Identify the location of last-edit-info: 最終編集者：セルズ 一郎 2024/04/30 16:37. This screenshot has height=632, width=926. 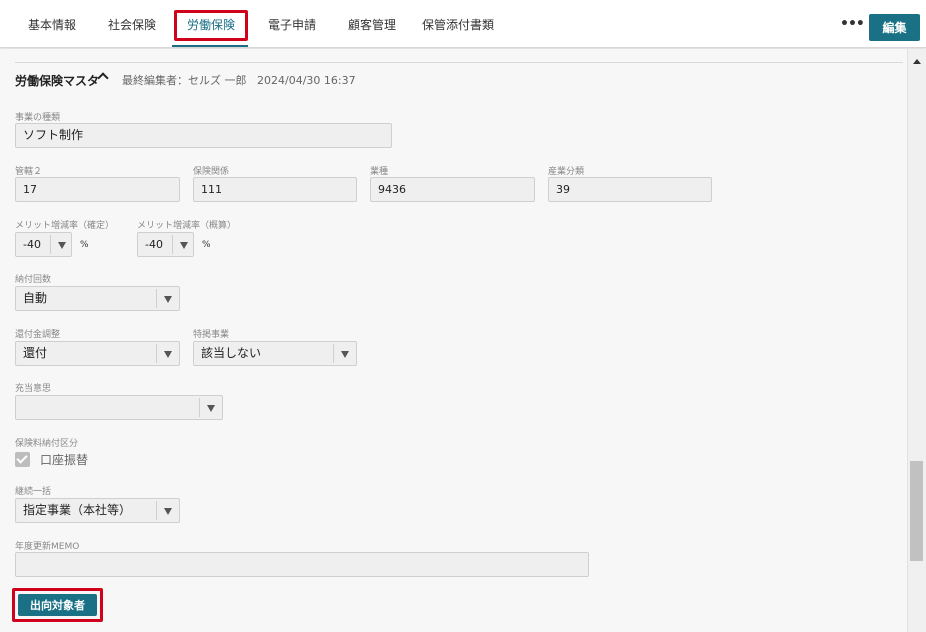
(239, 80).